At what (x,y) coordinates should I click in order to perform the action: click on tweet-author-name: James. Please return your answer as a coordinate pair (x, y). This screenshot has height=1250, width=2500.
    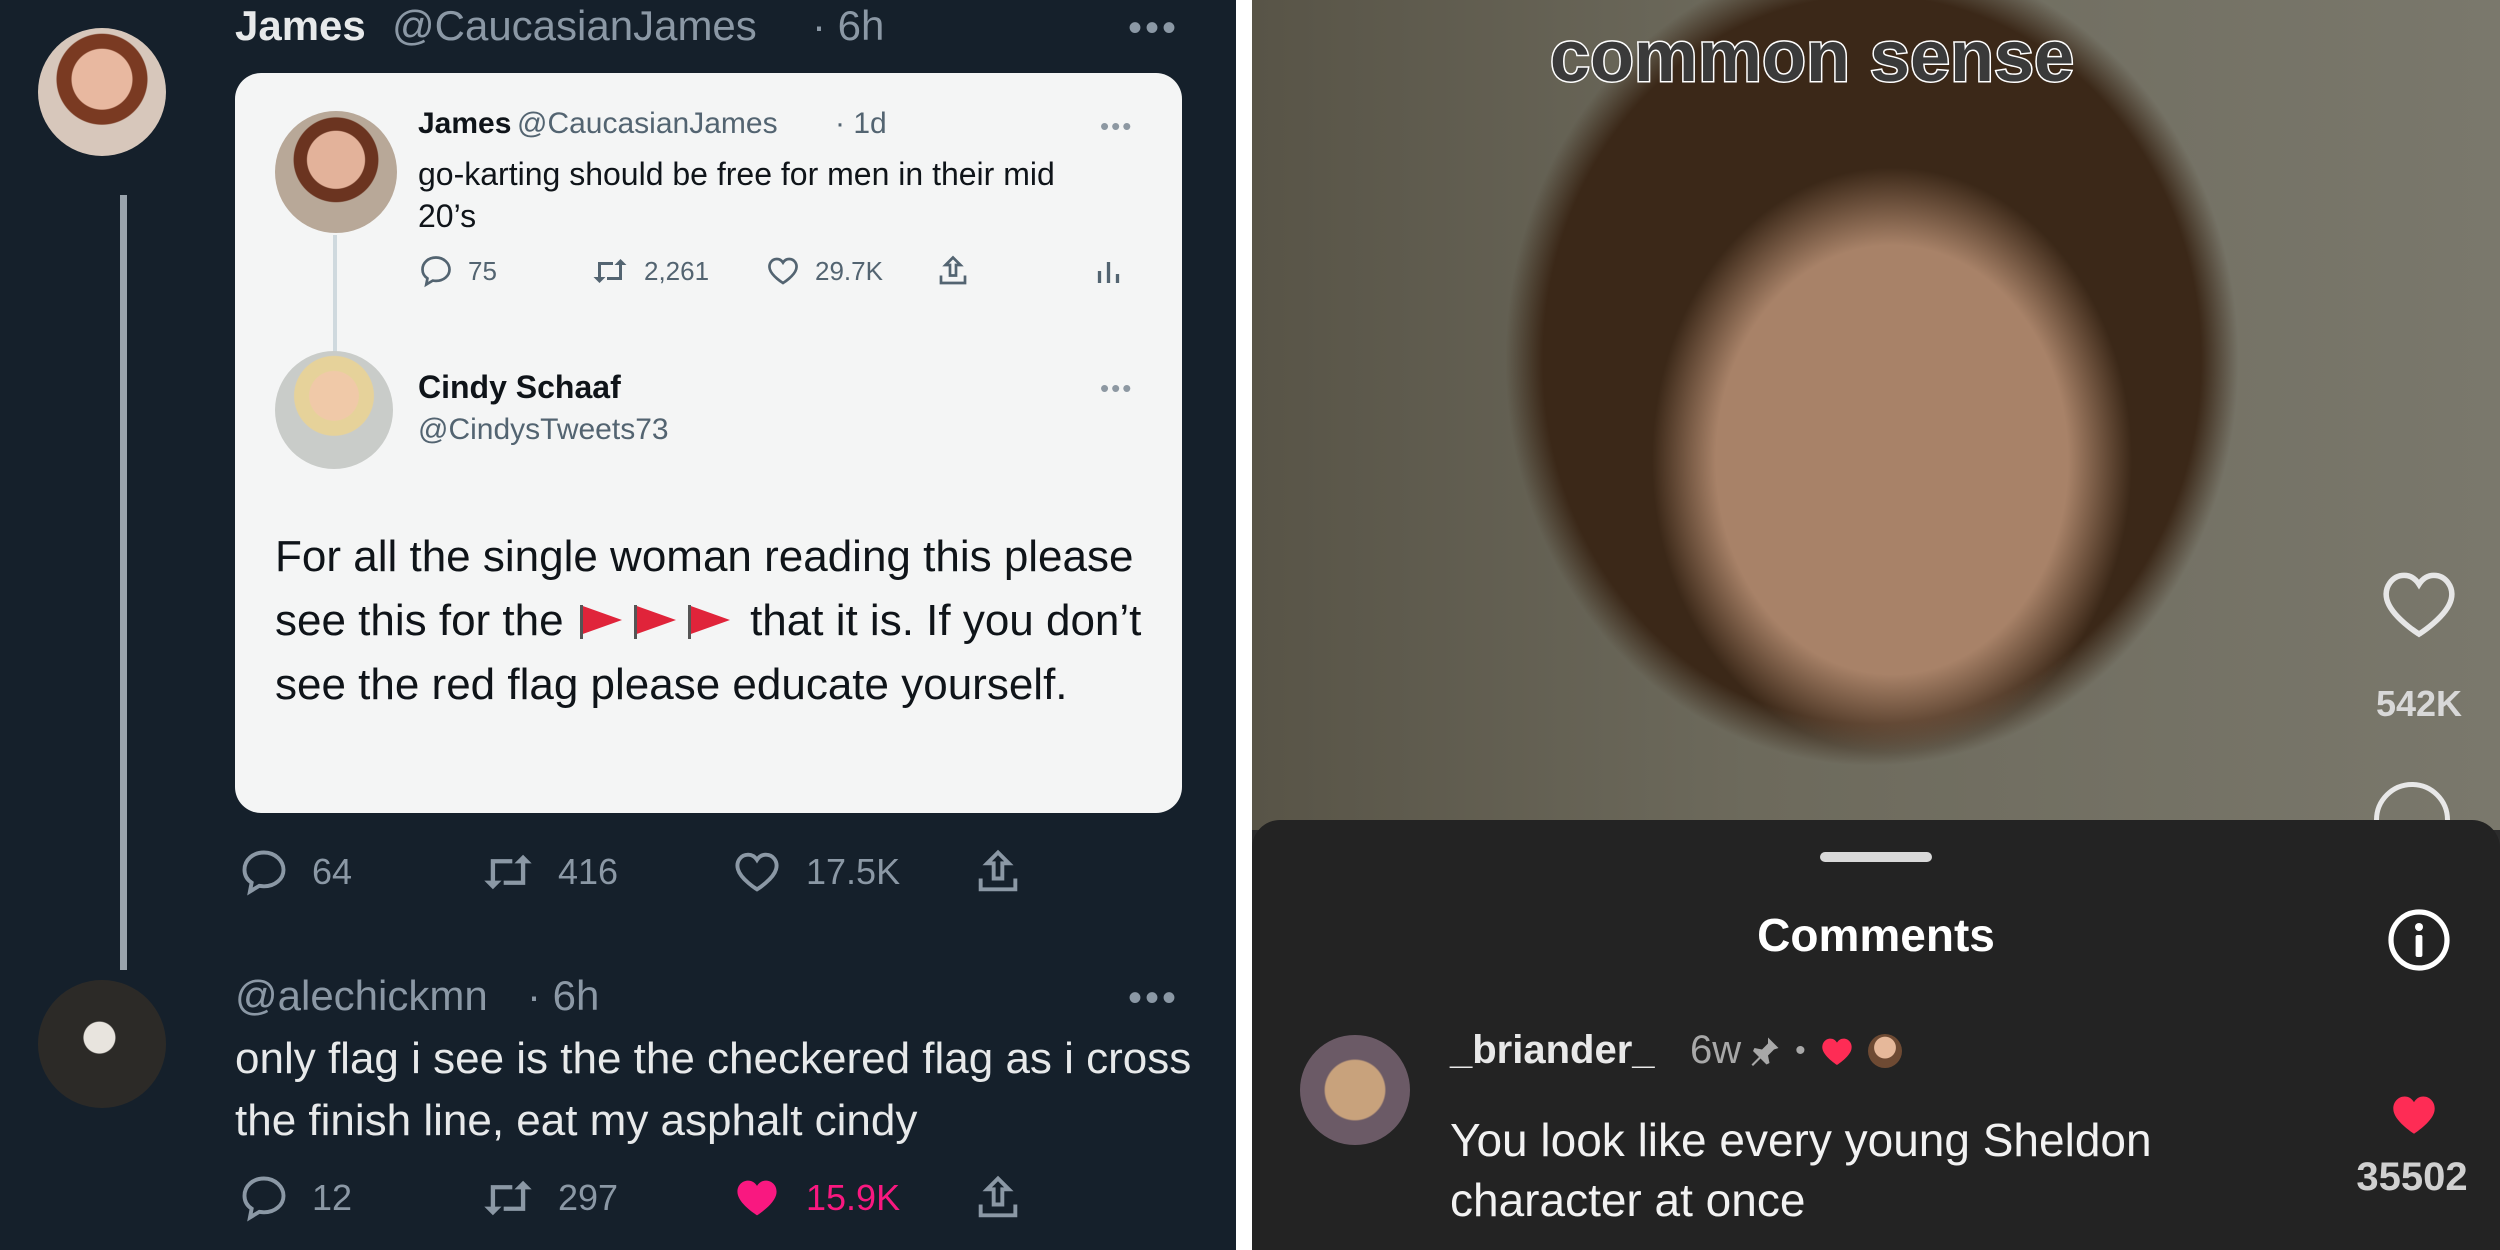
    Looking at the image, I should click on (300, 26).